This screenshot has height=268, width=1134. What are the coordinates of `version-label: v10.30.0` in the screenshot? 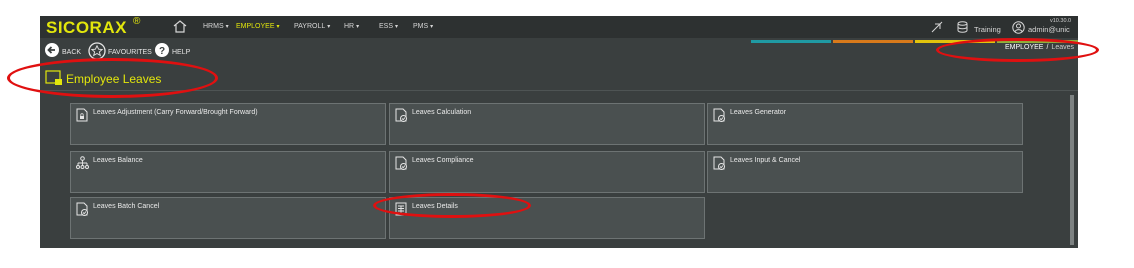 It's located at (1061, 21).